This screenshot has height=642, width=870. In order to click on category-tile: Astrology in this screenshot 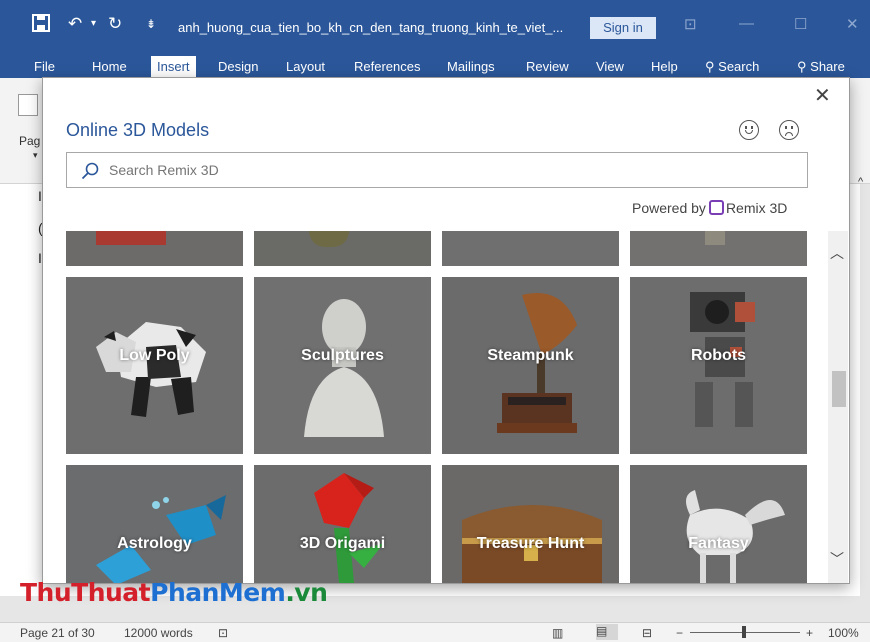, I will do `click(154, 524)`.